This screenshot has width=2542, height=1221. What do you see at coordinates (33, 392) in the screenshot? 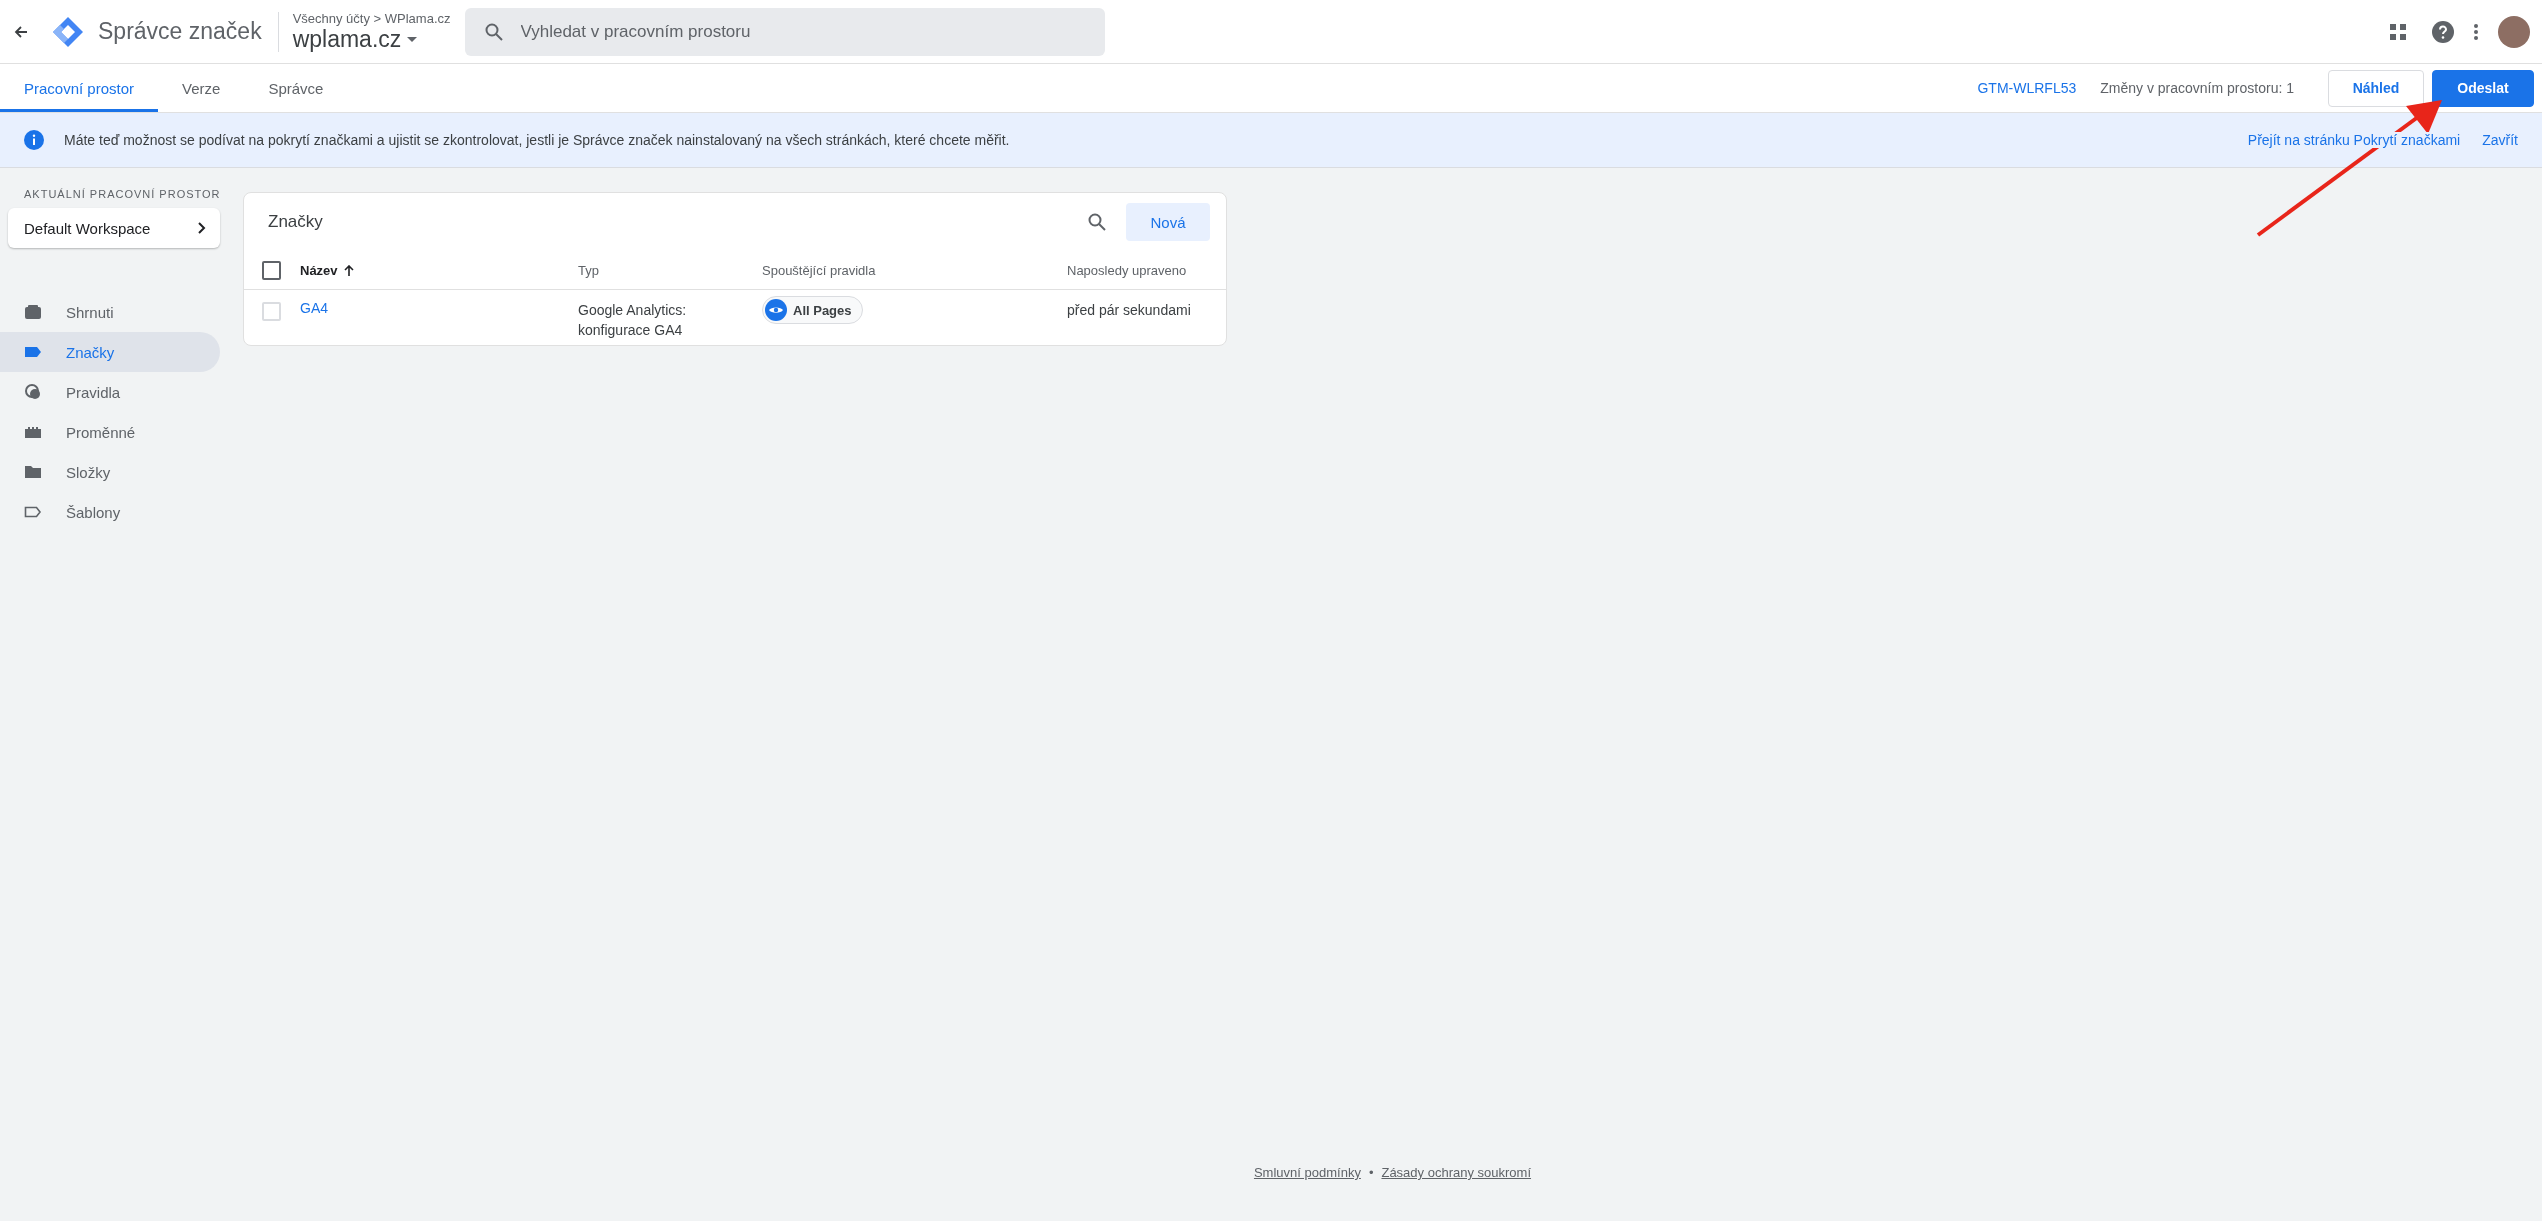
I see `circles-icon` at bounding box center [33, 392].